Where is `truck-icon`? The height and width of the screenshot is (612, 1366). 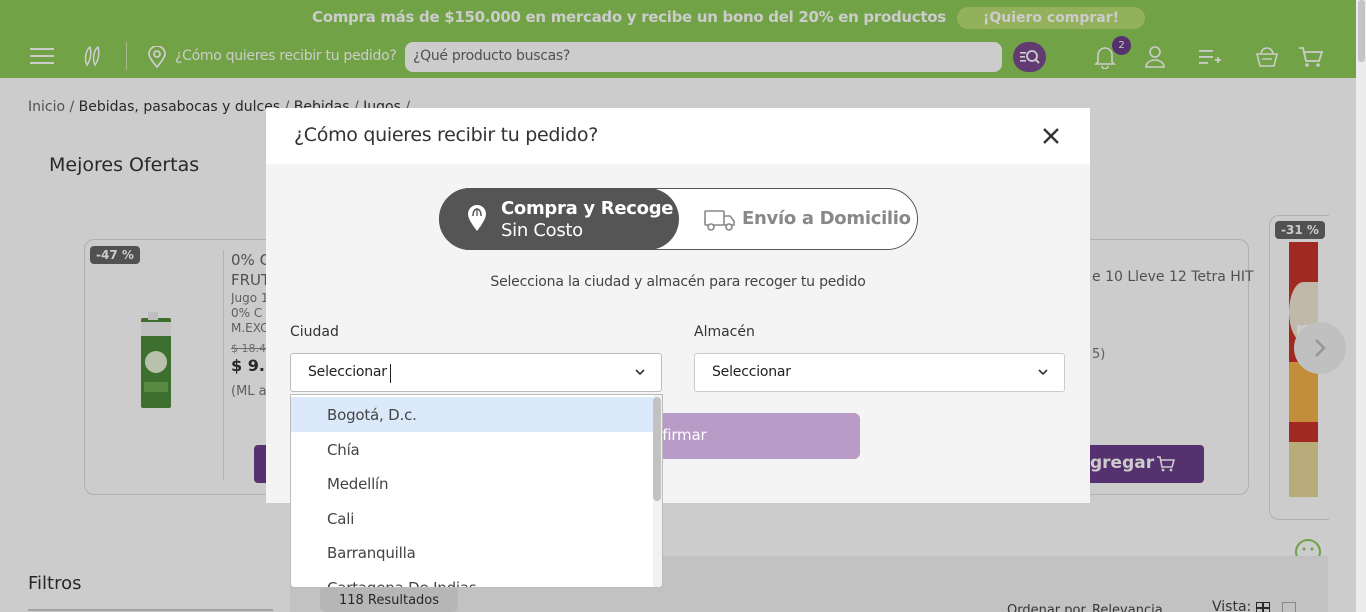 truck-icon is located at coordinates (719, 220).